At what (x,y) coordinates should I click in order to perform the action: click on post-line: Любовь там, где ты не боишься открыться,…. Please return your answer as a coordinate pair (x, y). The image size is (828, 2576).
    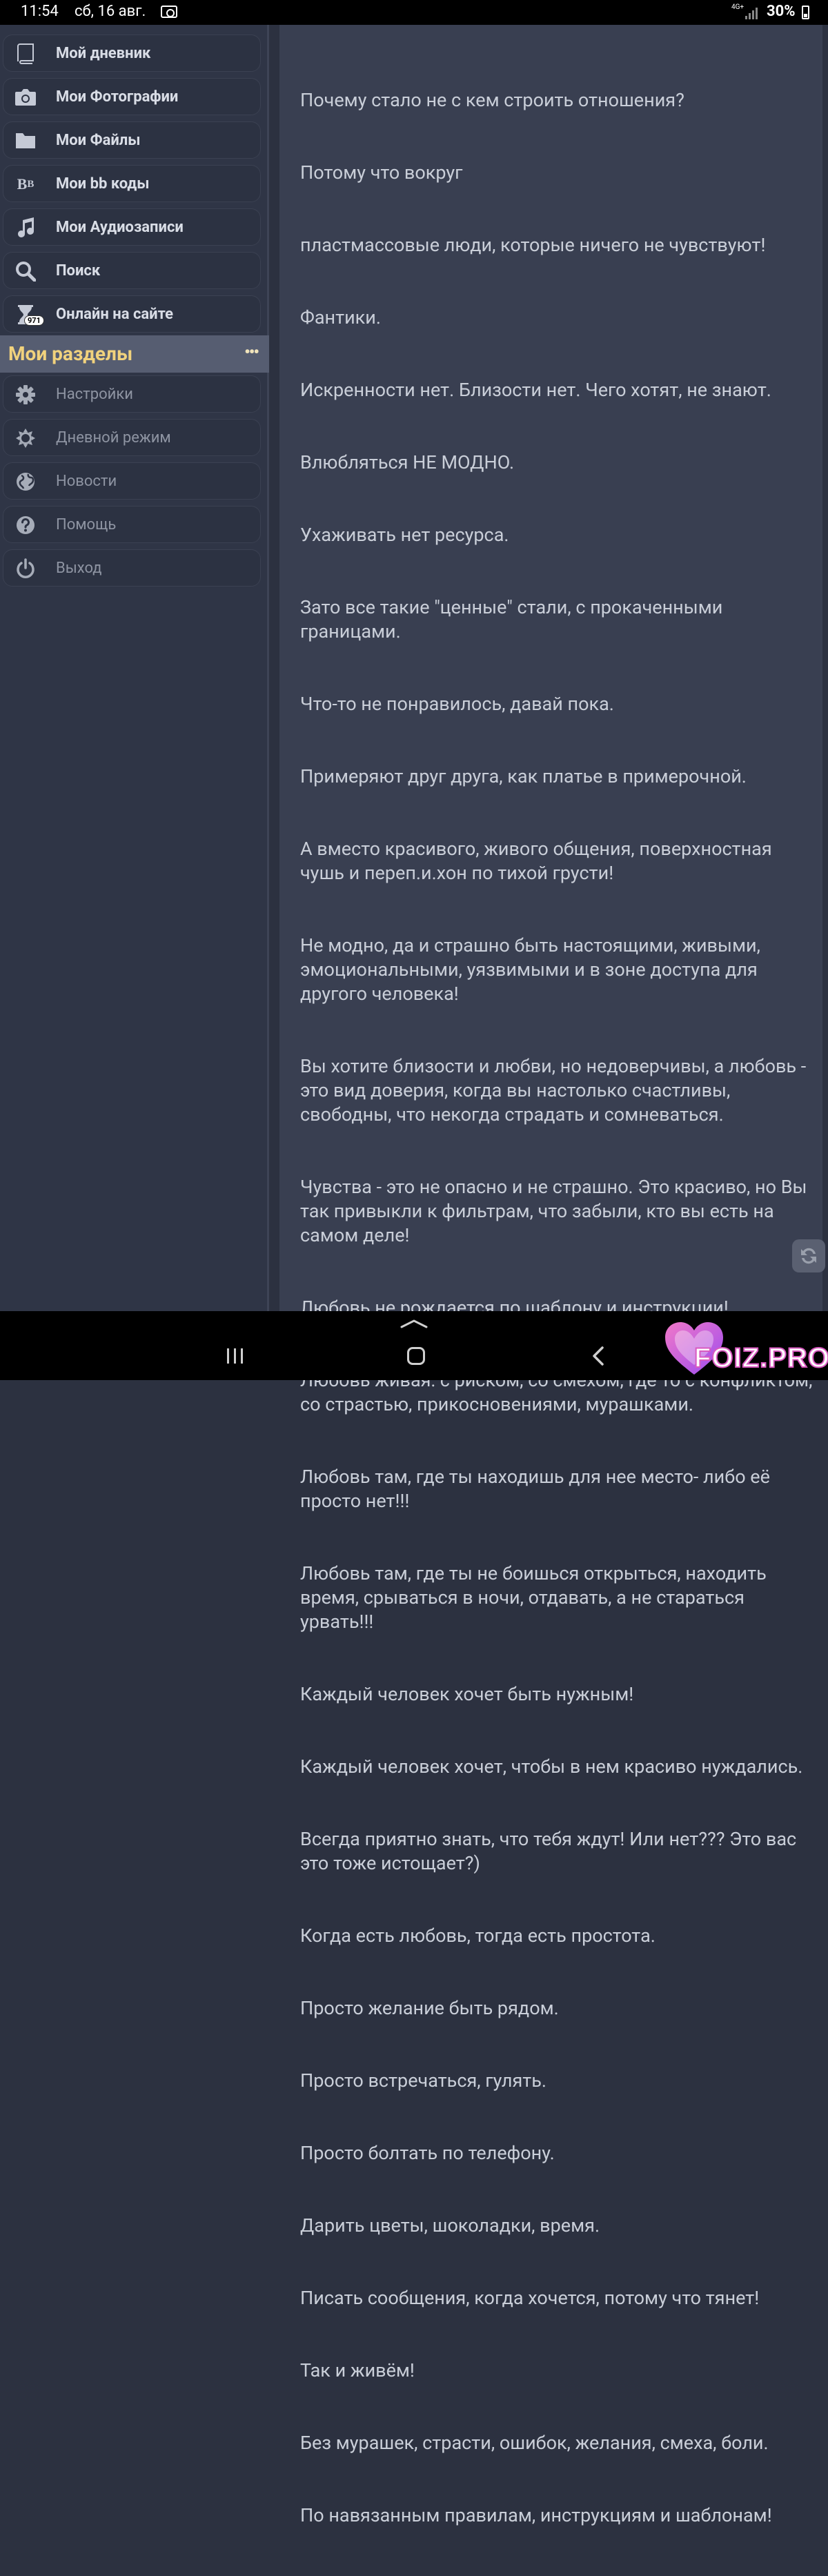
    Looking at the image, I should click on (535, 1597).